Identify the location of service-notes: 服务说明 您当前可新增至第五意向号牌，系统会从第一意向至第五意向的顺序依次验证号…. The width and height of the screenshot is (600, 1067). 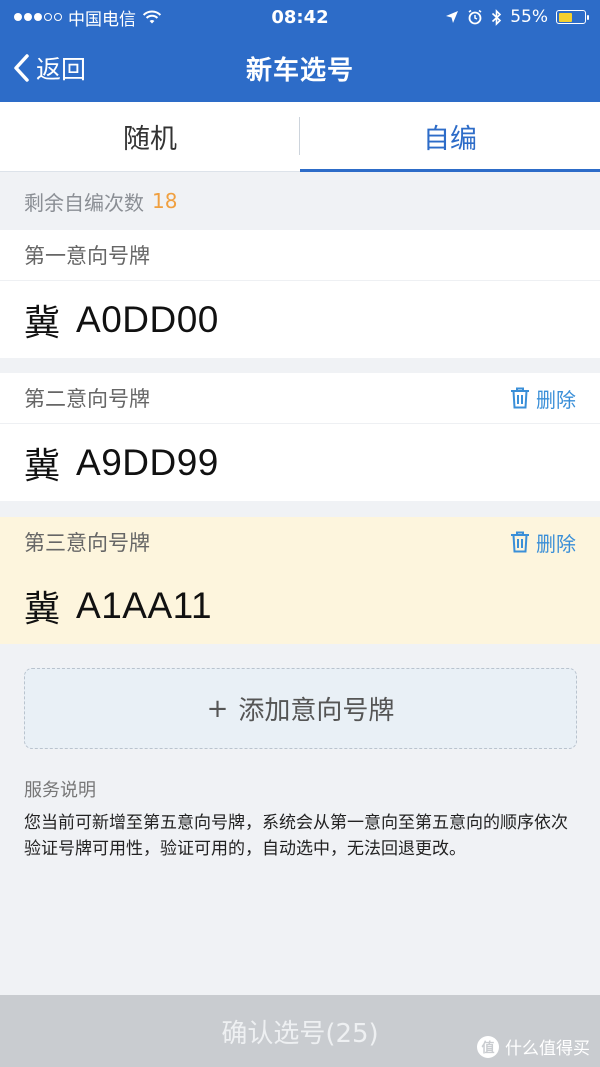
(300, 819).